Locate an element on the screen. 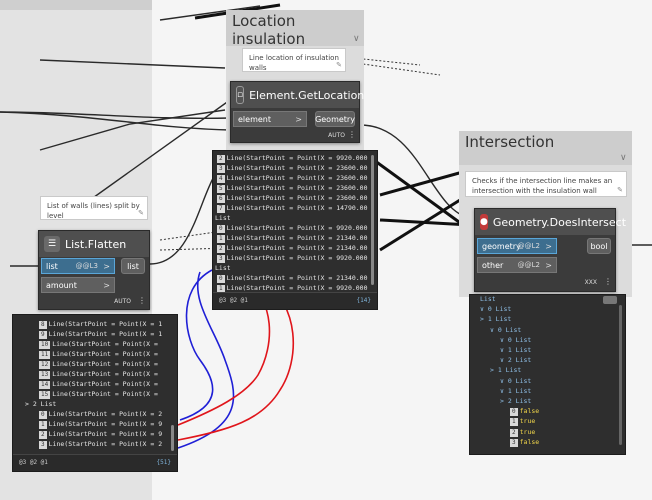 This screenshot has width=652, height=500. port-label: Geometry is located at coordinates (335, 119).